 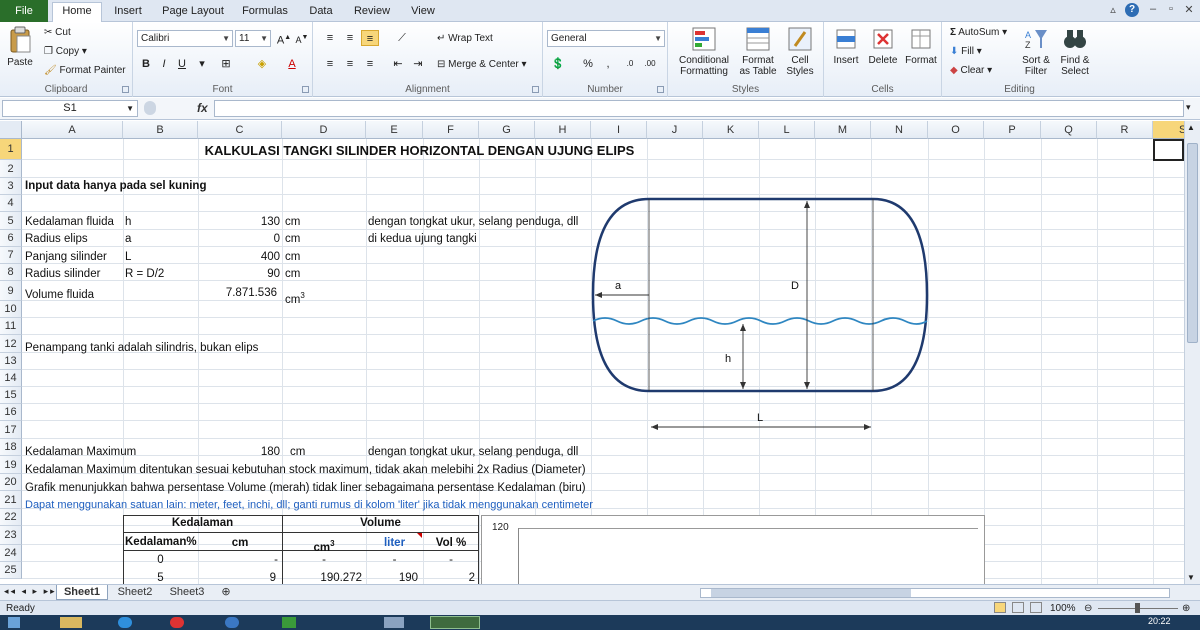 I want to click on fill-button: ⬇ Fill ▾, so click(x=966, y=51).